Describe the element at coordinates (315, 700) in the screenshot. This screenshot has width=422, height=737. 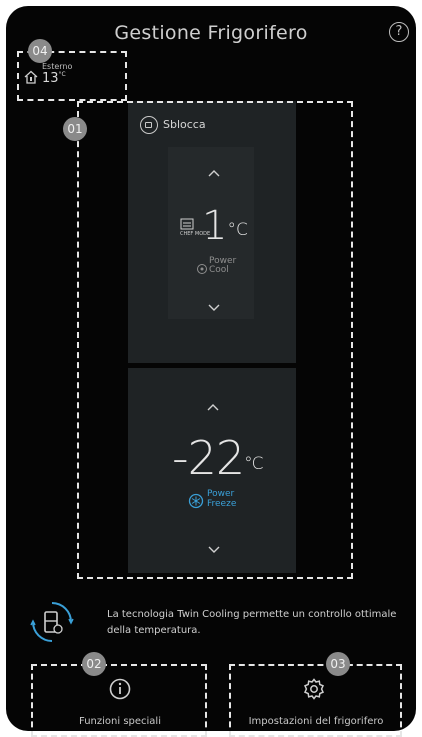
I see `callout-box-settings` at that location.